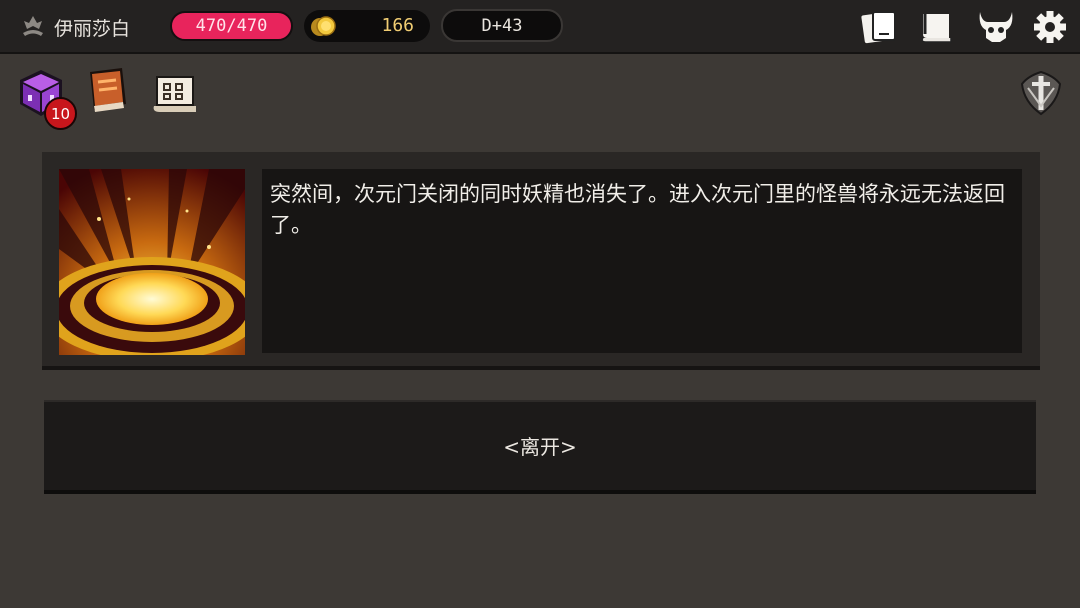 This screenshot has width=1080, height=608. I want to click on gold-counter: 166, so click(367, 26).